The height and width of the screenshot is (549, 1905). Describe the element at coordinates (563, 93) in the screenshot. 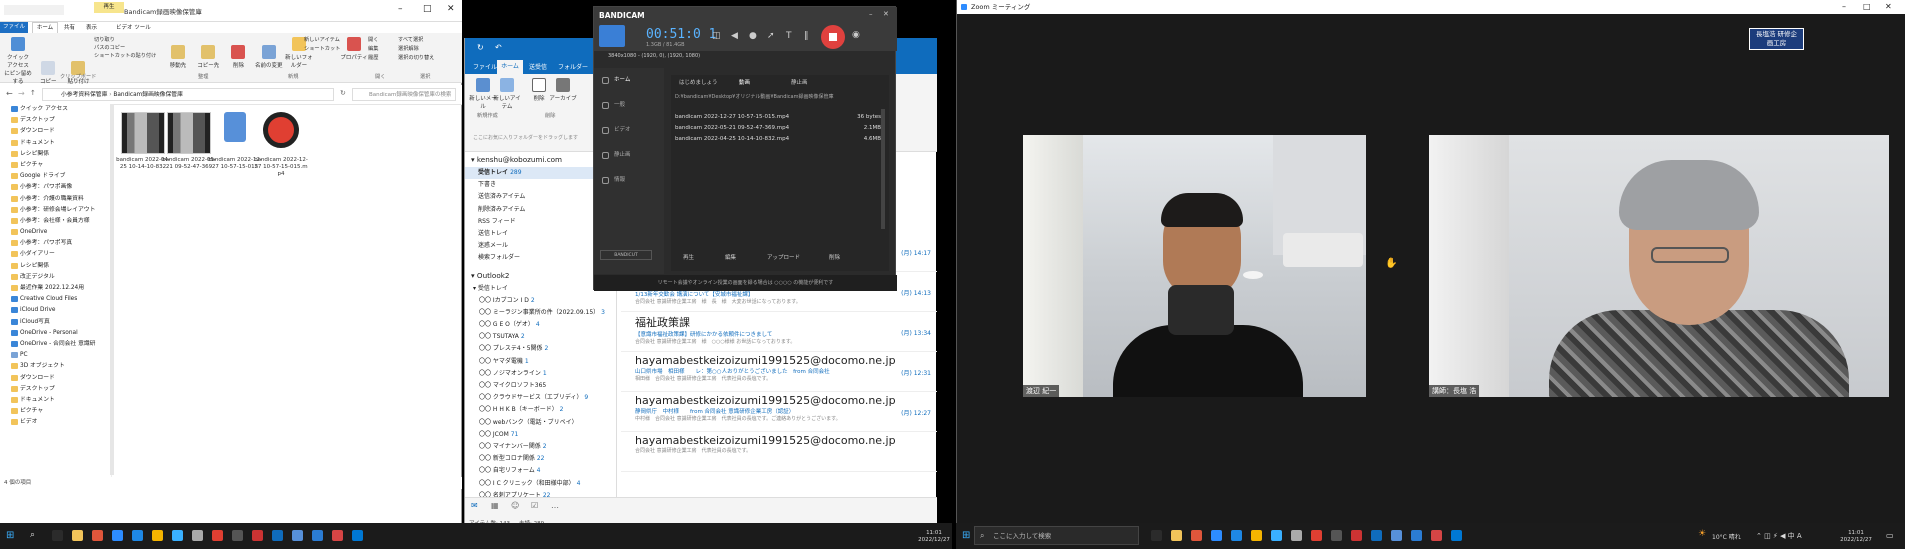

I see `archive-button: アーカイブ` at that location.